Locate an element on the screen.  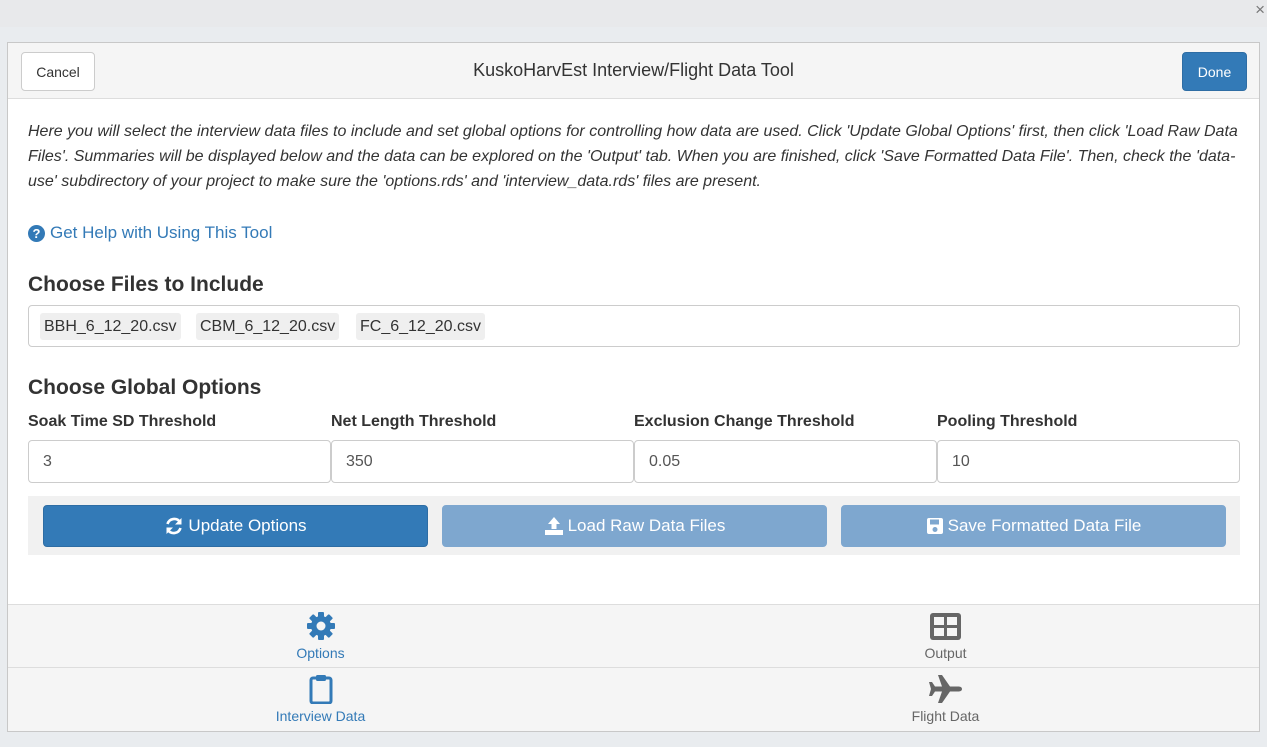
gadget-title: KuskoHarvEst Interview/Flight Data Tool is located at coordinates (633, 70).